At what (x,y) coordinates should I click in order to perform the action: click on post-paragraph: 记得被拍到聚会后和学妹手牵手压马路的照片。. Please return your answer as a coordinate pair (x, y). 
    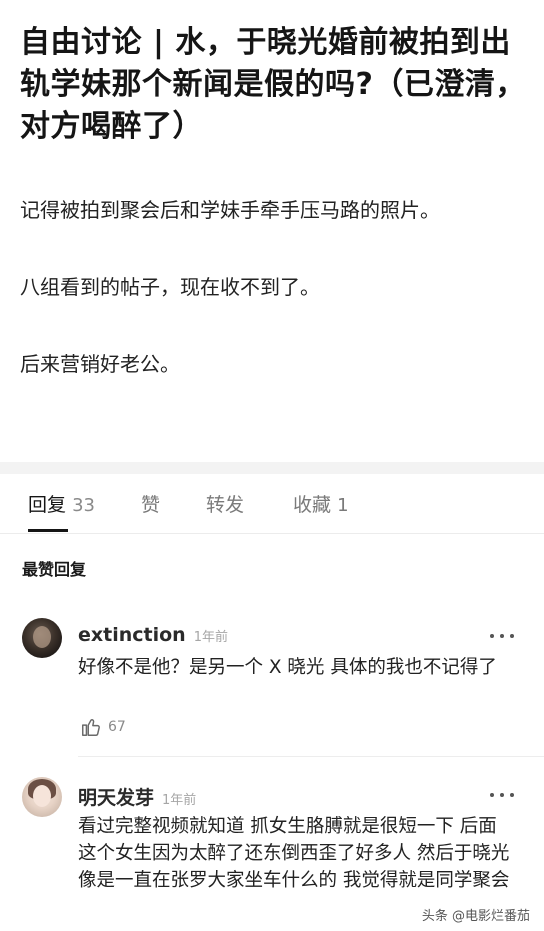
    Looking at the image, I should click on (230, 210).